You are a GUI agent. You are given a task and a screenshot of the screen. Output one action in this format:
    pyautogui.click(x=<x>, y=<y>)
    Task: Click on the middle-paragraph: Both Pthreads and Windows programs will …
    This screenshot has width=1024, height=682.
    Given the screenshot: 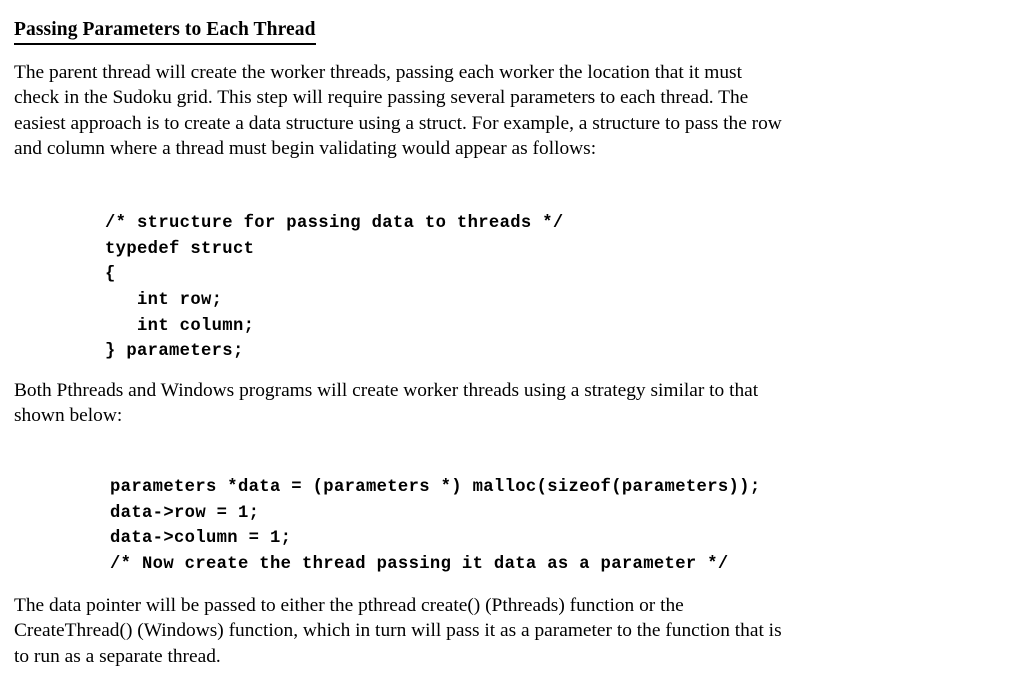 What is the action you would take?
    pyautogui.click(x=386, y=403)
    